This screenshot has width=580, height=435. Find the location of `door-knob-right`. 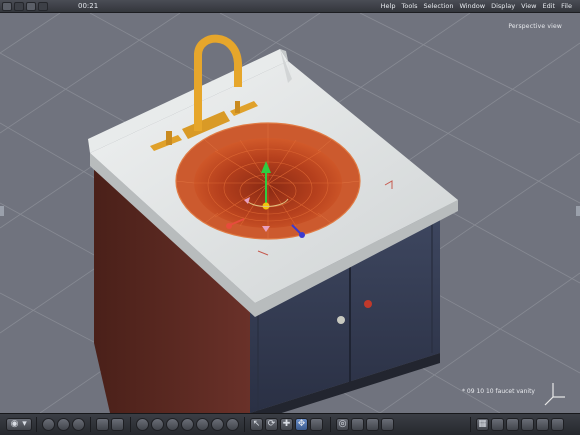

door-knob-right is located at coordinates (368, 304).